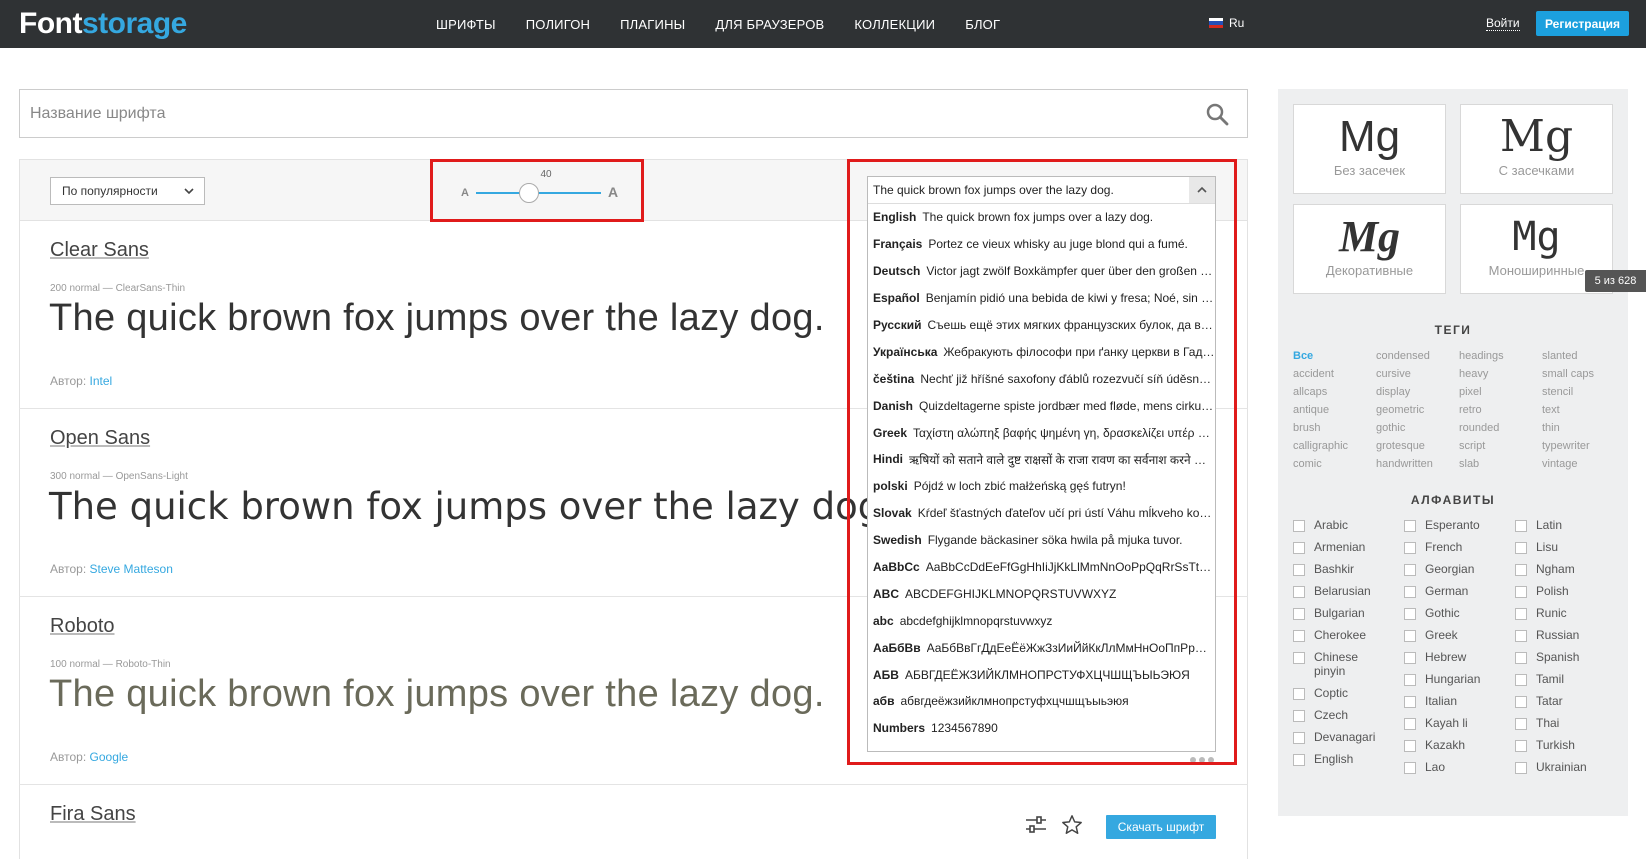 Image resolution: width=1646 pixels, height=859 pixels. I want to click on alphabet-filter-french: French, so click(1459, 551).